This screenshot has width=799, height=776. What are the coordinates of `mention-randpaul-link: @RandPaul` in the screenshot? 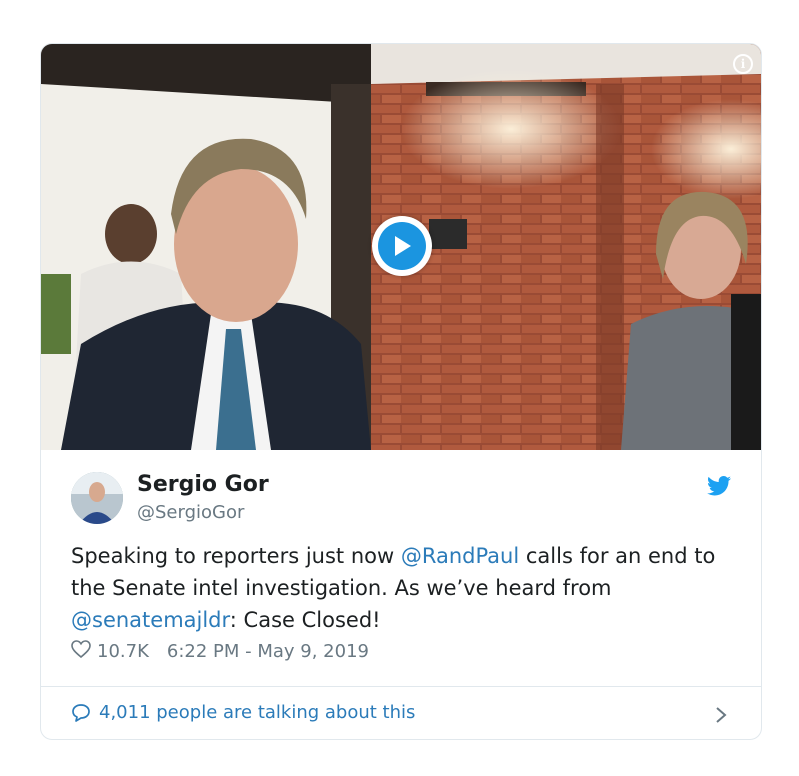 It's located at (460, 556).